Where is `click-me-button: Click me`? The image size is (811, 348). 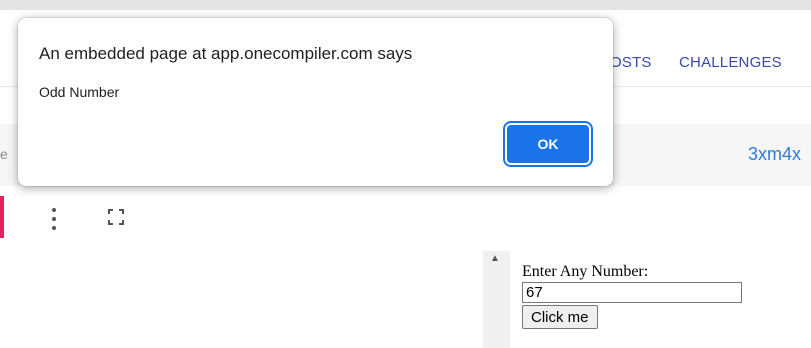
click-me-button: Click me is located at coordinates (560, 317).